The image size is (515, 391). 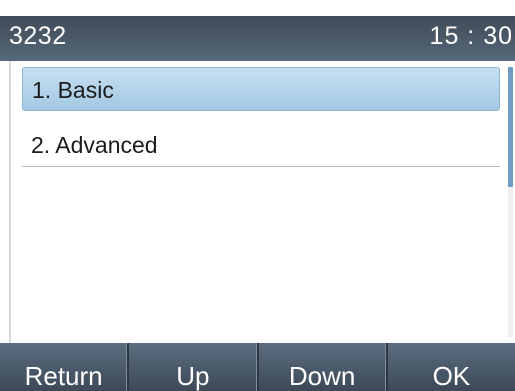 What do you see at coordinates (73, 90) in the screenshot?
I see `menu-item-label: 1. Basic` at bounding box center [73, 90].